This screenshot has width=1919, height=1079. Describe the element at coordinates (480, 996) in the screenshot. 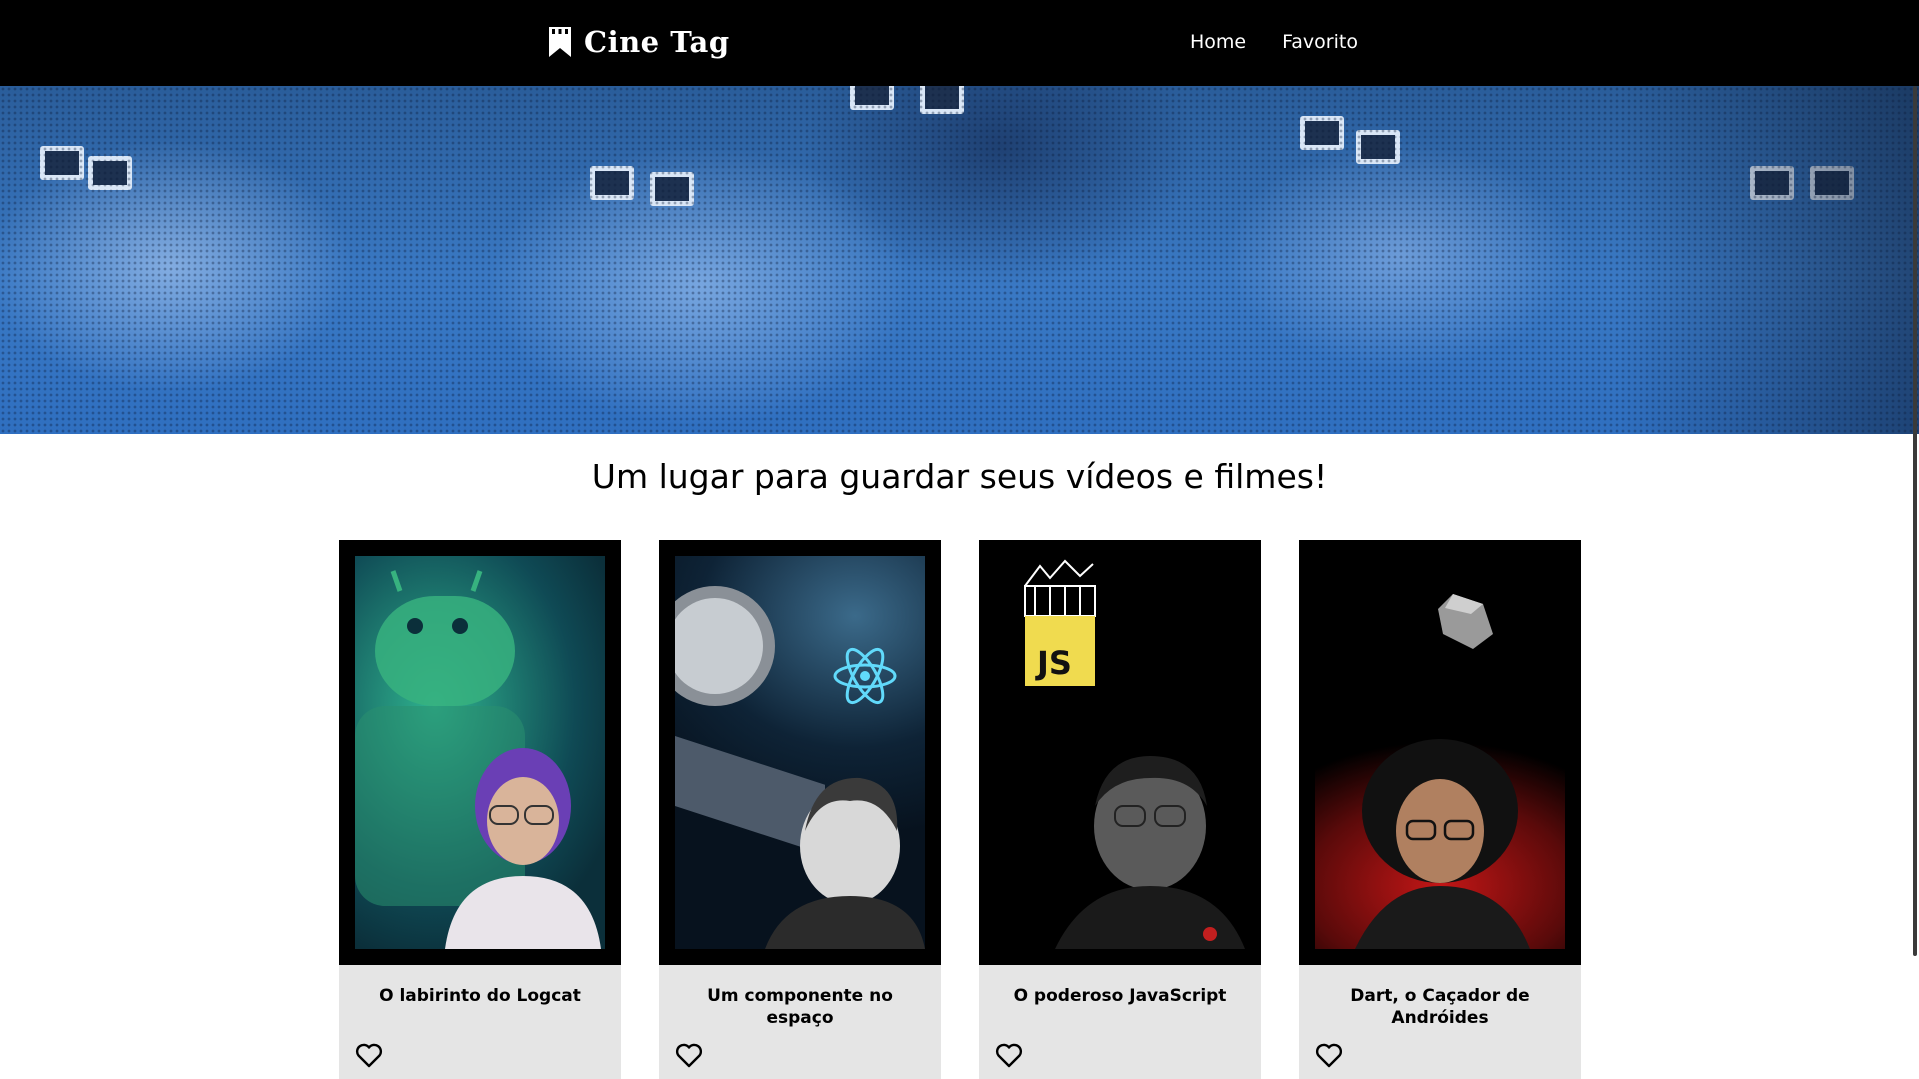

I see `video-title: O labirinto do Logcat` at that location.